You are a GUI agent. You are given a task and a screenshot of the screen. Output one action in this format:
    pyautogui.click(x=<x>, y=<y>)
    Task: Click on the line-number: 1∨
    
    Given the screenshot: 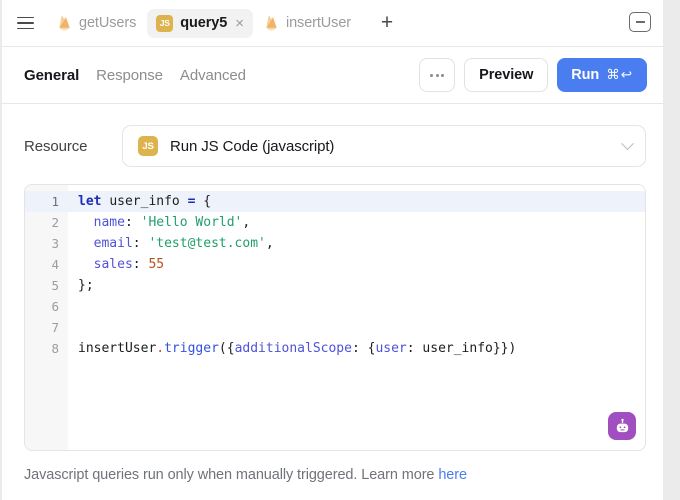 What is the action you would take?
    pyautogui.click(x=50, y=201)
    